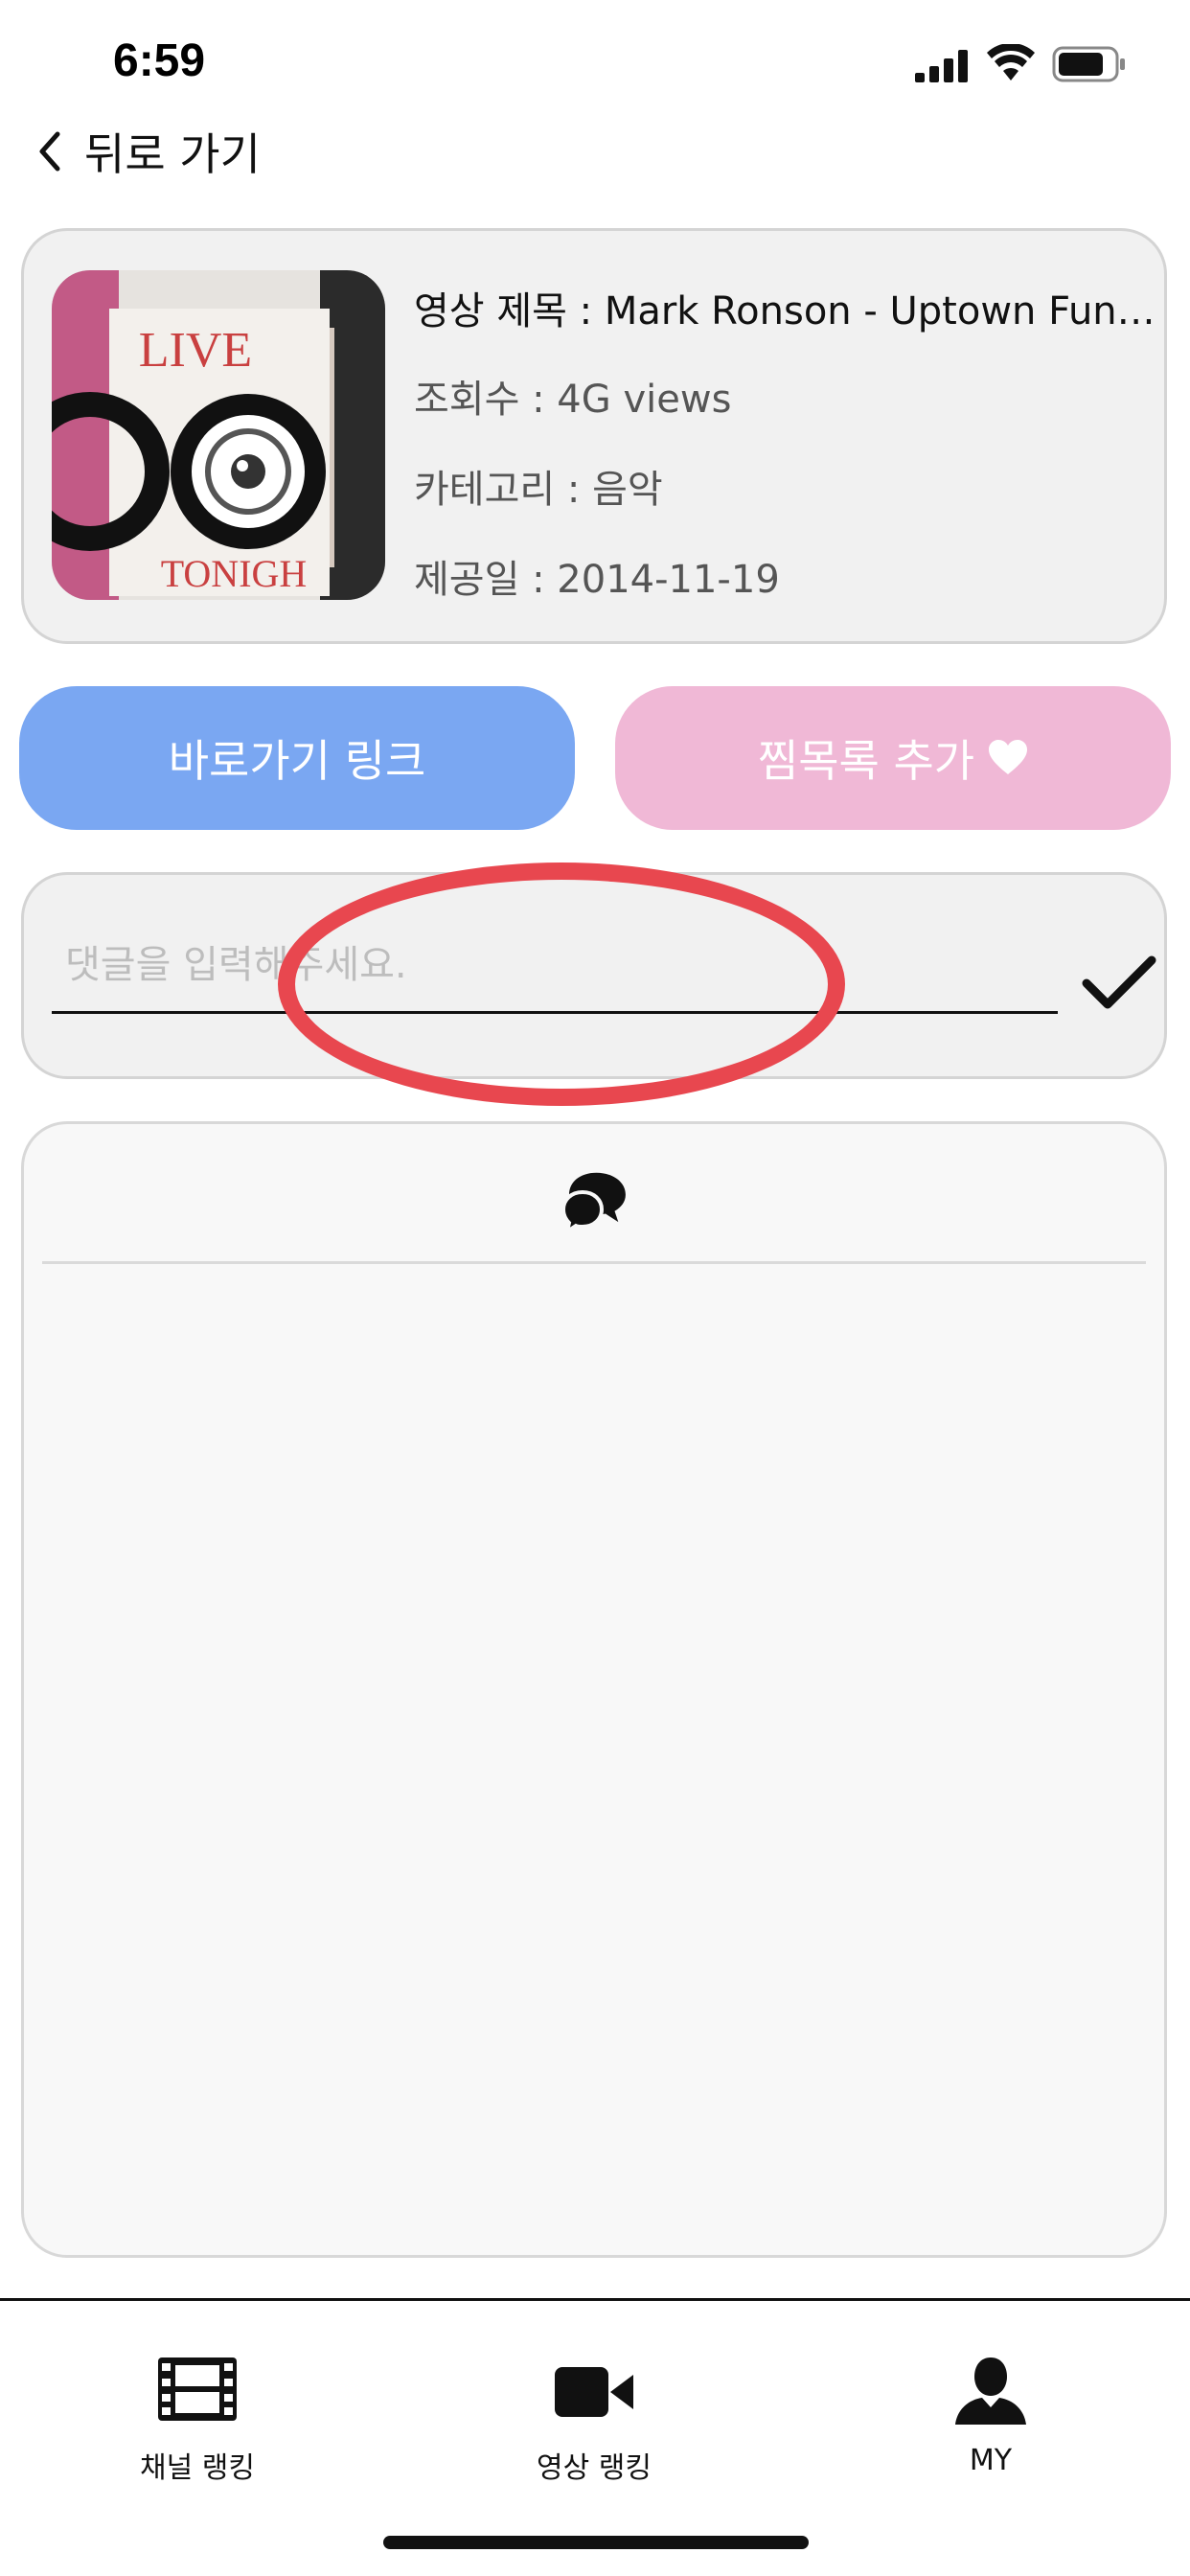 This screenshot has width=1190, height=2576. Describe the element at coordinates (594, 2425) in the screenshot. I see `tab-video-ranking: 영상 랭킹` at that location.